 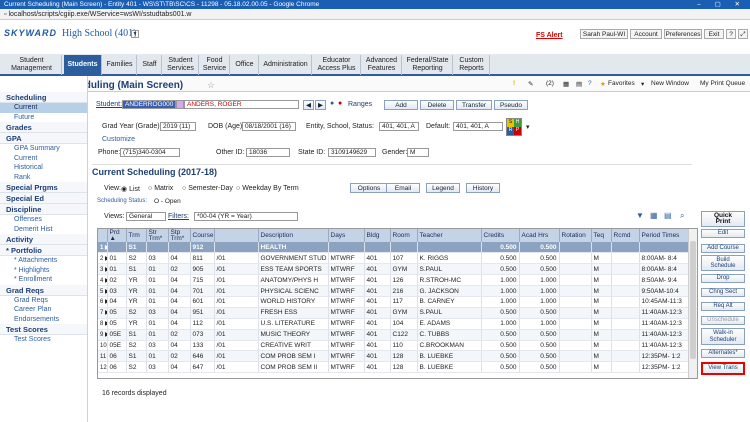 What do you see at coordinates (723, 353) in the screenshot?
I see `alternates-button: Alternates*` at bounding box center [723, 353].